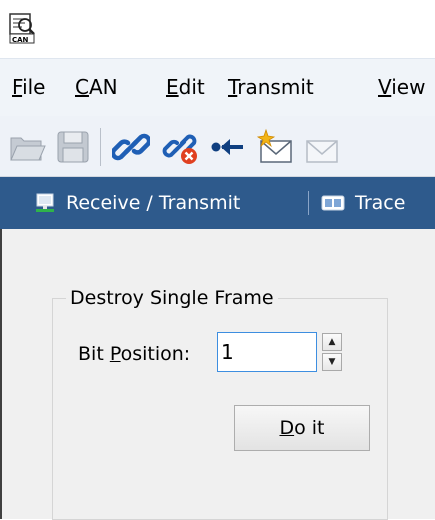 The width and height of the screenshot is (435, 520). What do you see at coordinates (267, 352) in the screenshot?
I see `bit-position-input` at bounding box center [267, 352].